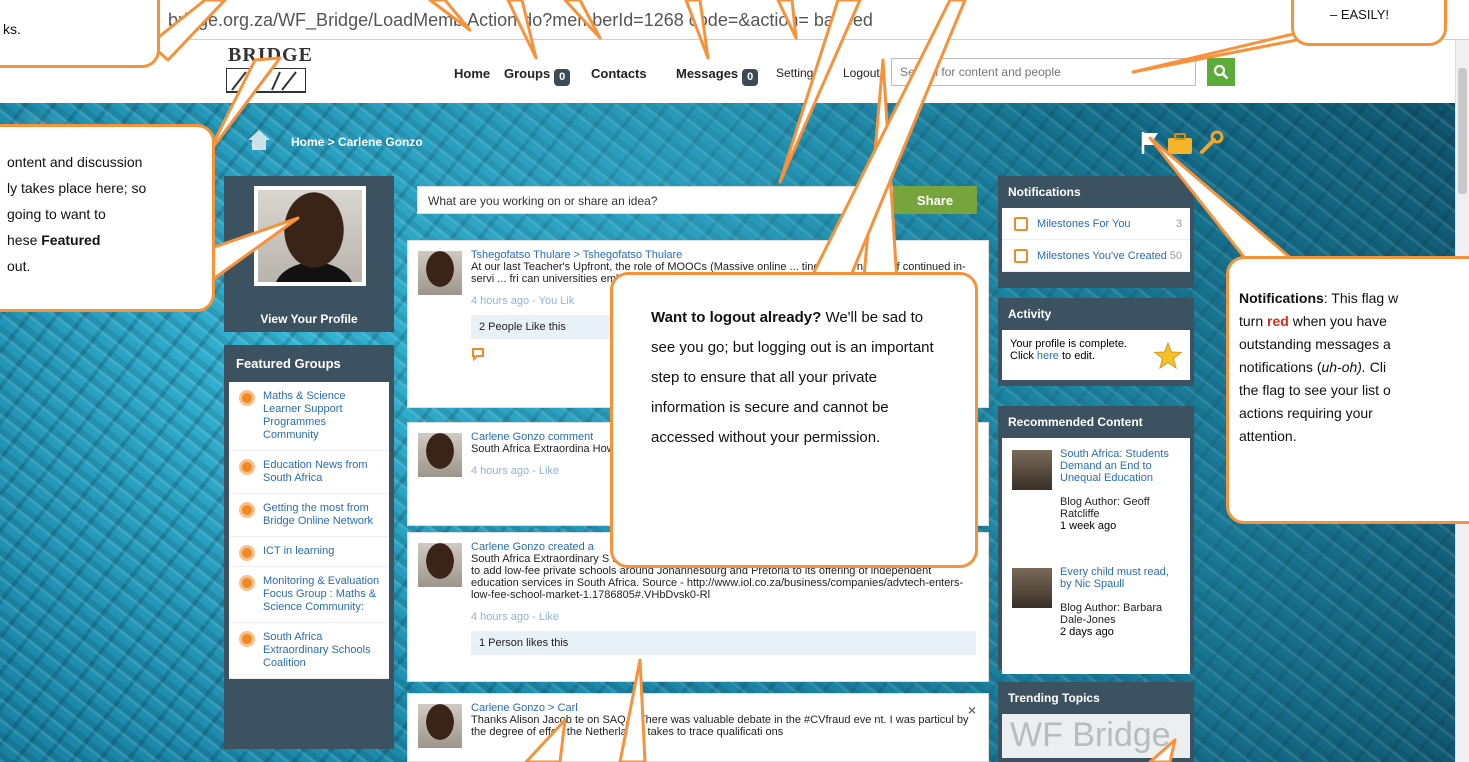 The height and width of the screenshot is (762, 1469). Describe the element at coordinates (1043, 72) in the screenshot. I see `search-input` at that location.